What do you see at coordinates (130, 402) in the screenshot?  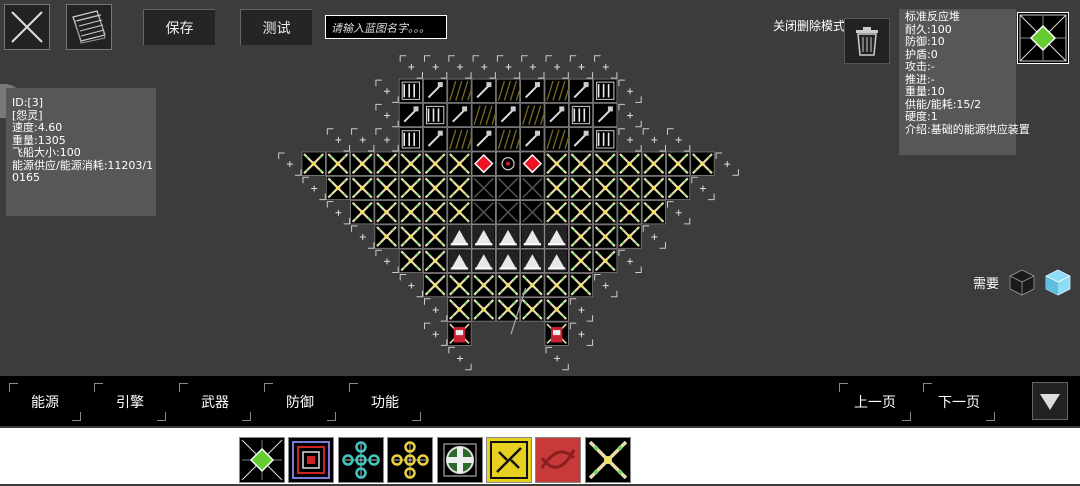 I see `tab-engine: 引擎` at bounding box center [130, 402].